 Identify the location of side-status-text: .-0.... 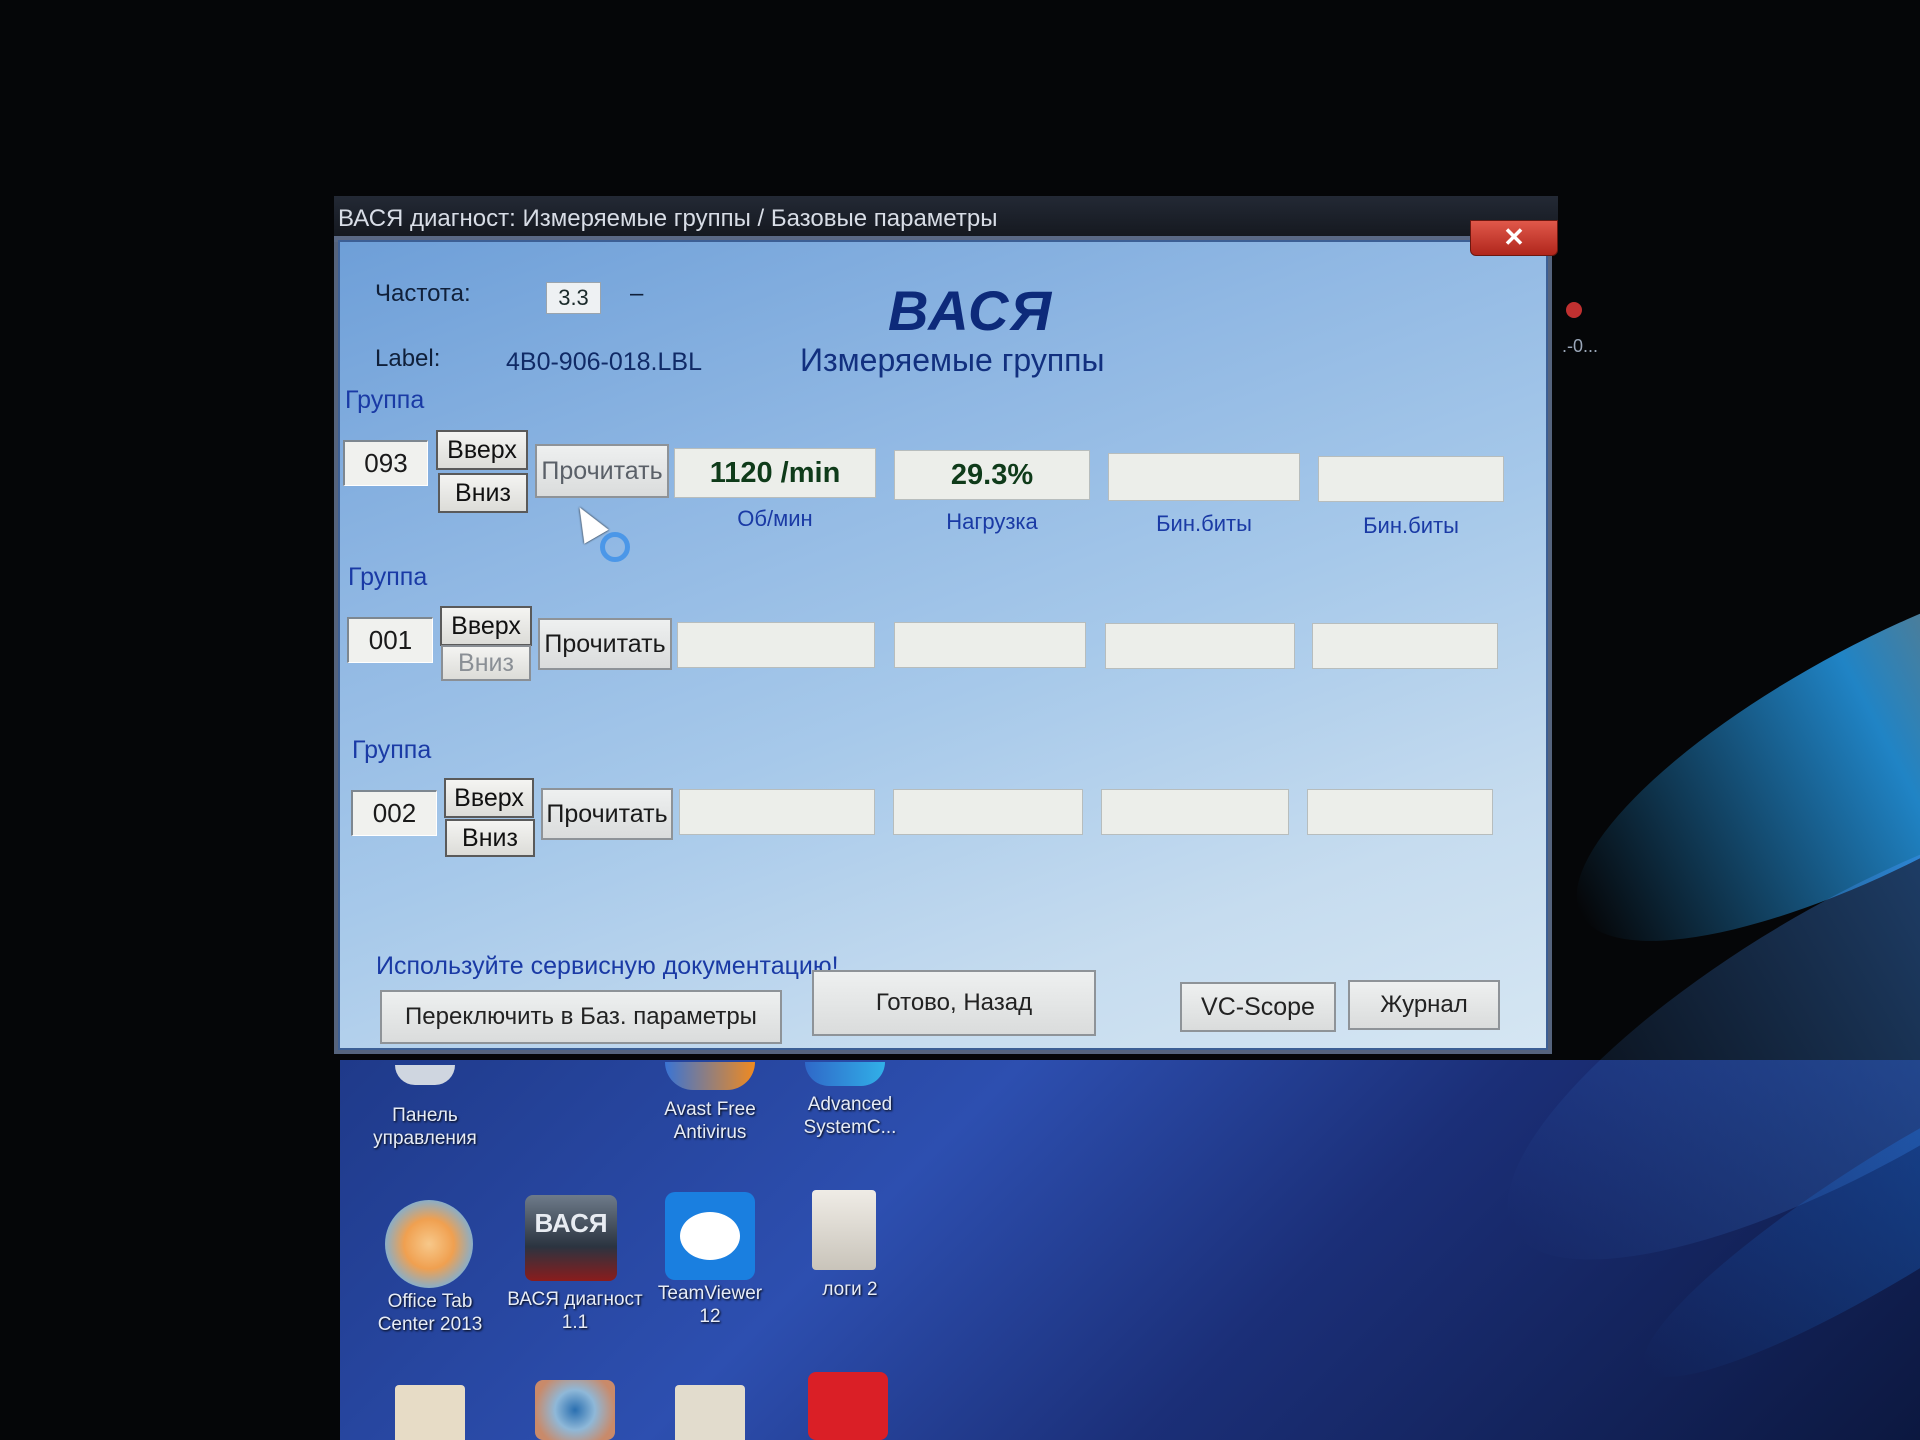
(1580, 346).